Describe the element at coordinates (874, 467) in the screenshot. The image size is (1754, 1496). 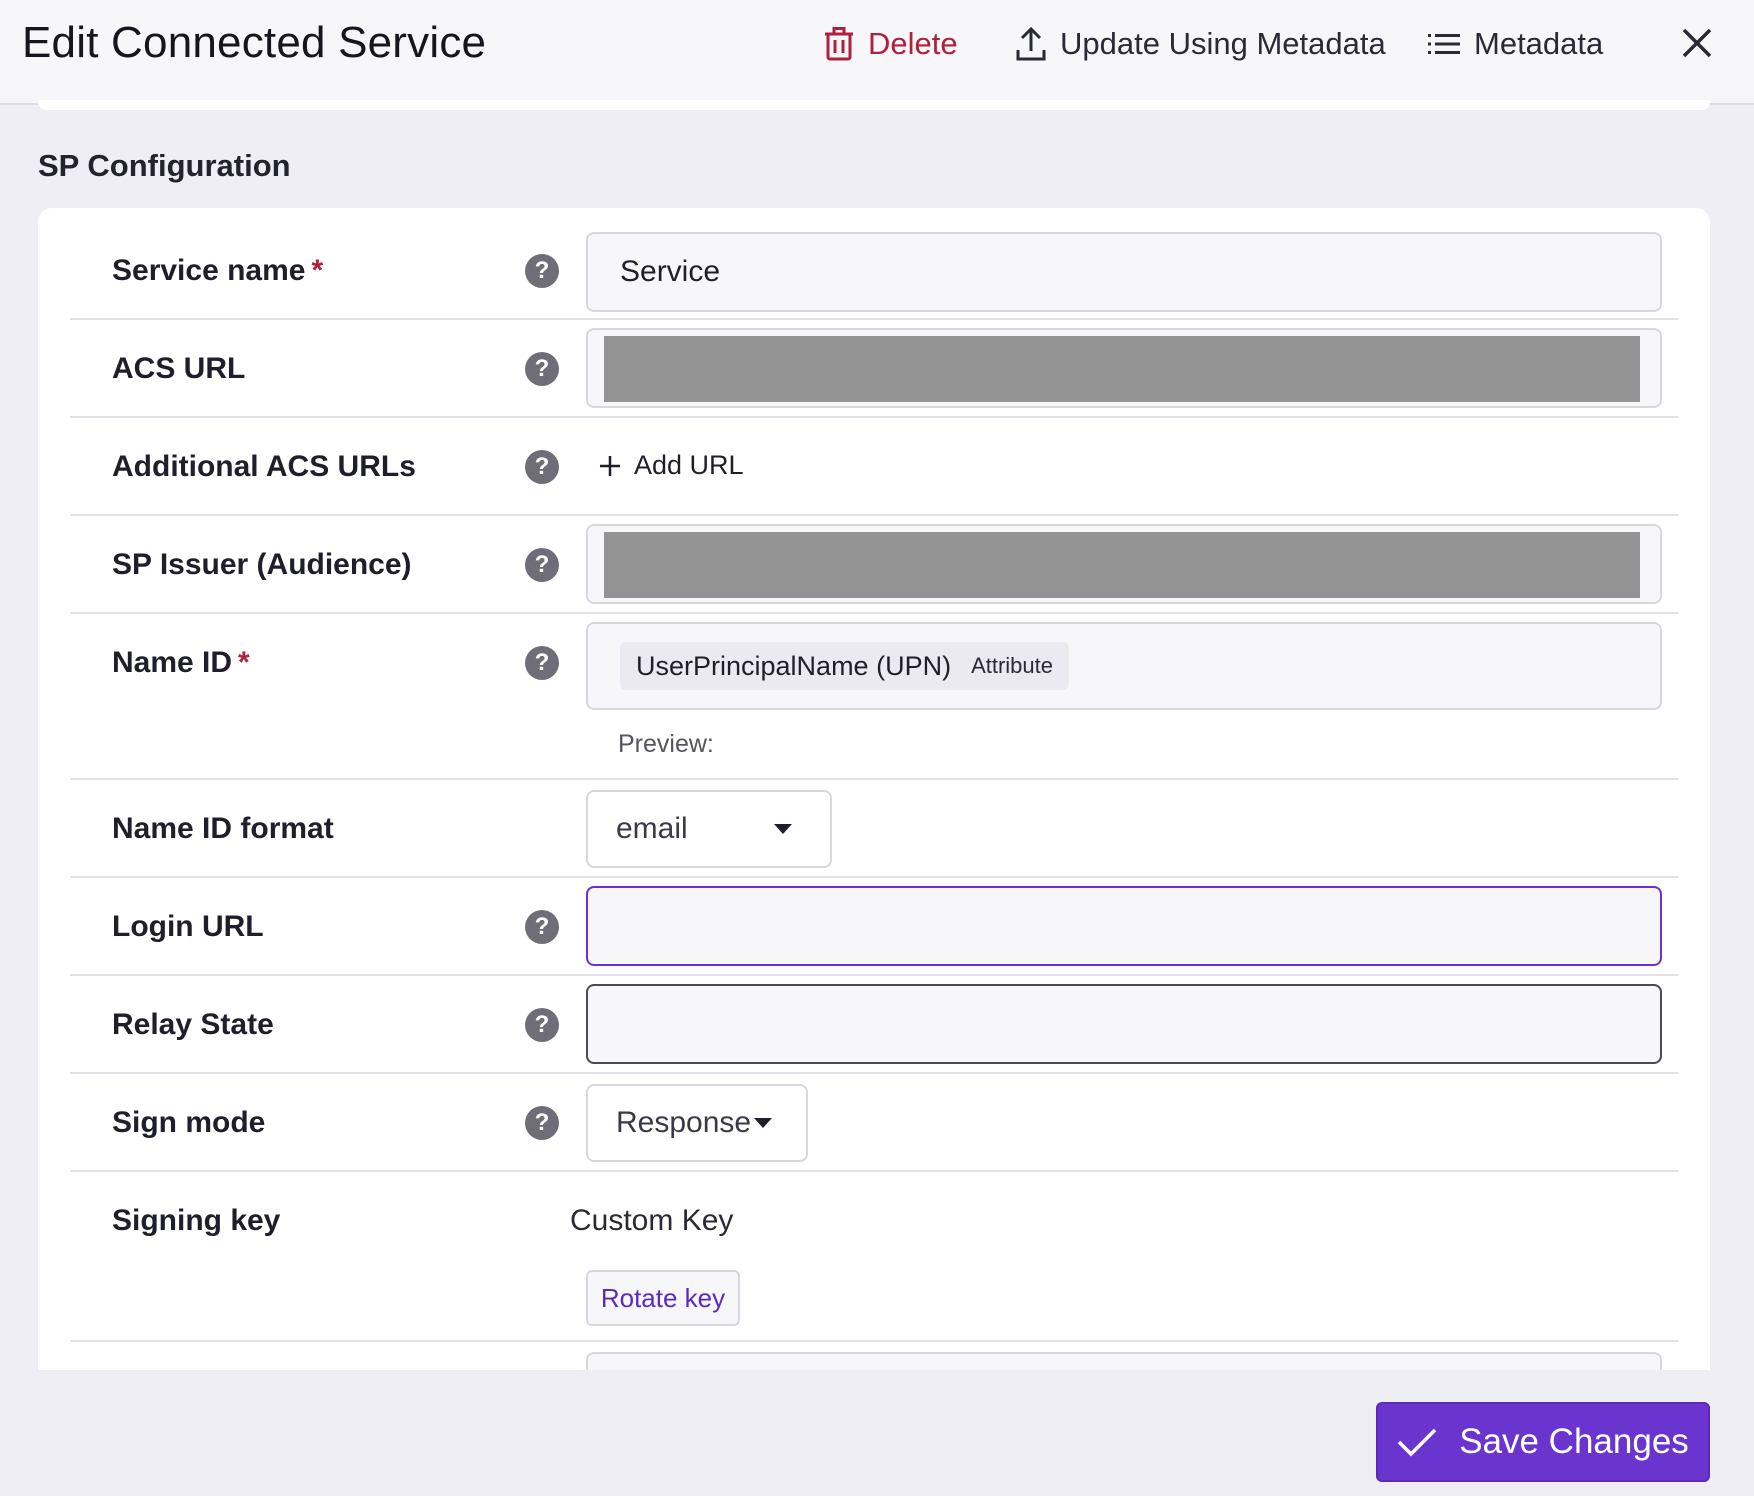
I see `row-additional-acs-urls: Additional ACS URLs ? Add URL` at that location.